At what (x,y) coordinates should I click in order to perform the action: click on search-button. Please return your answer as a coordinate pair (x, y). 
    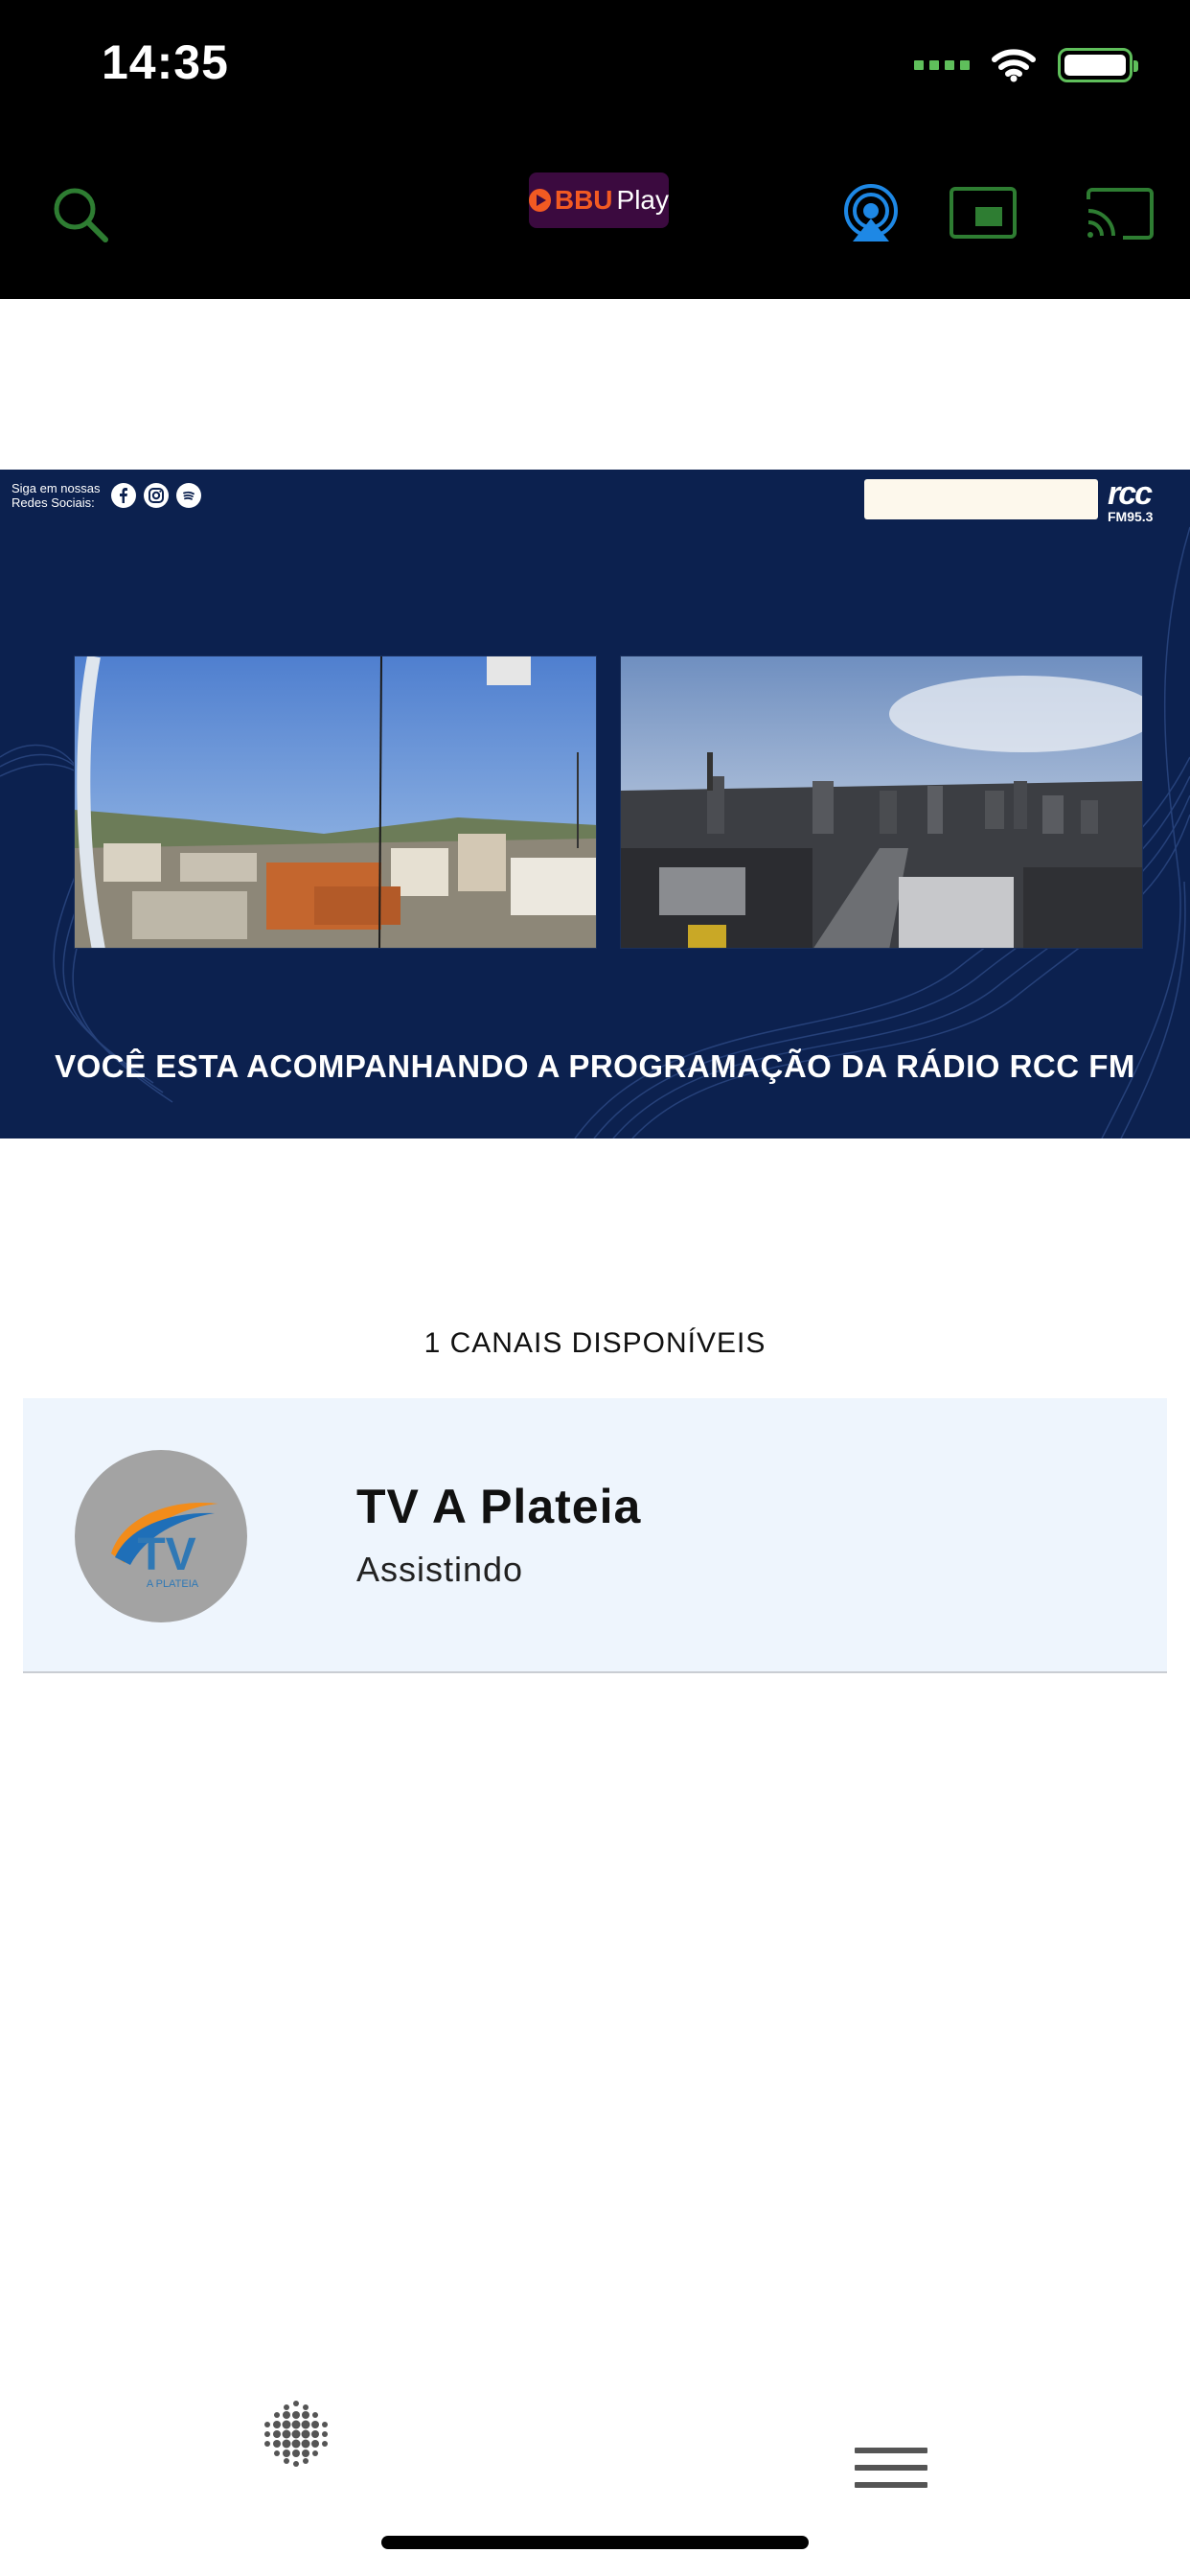
    Looking at the image, I should click on (82, 216).